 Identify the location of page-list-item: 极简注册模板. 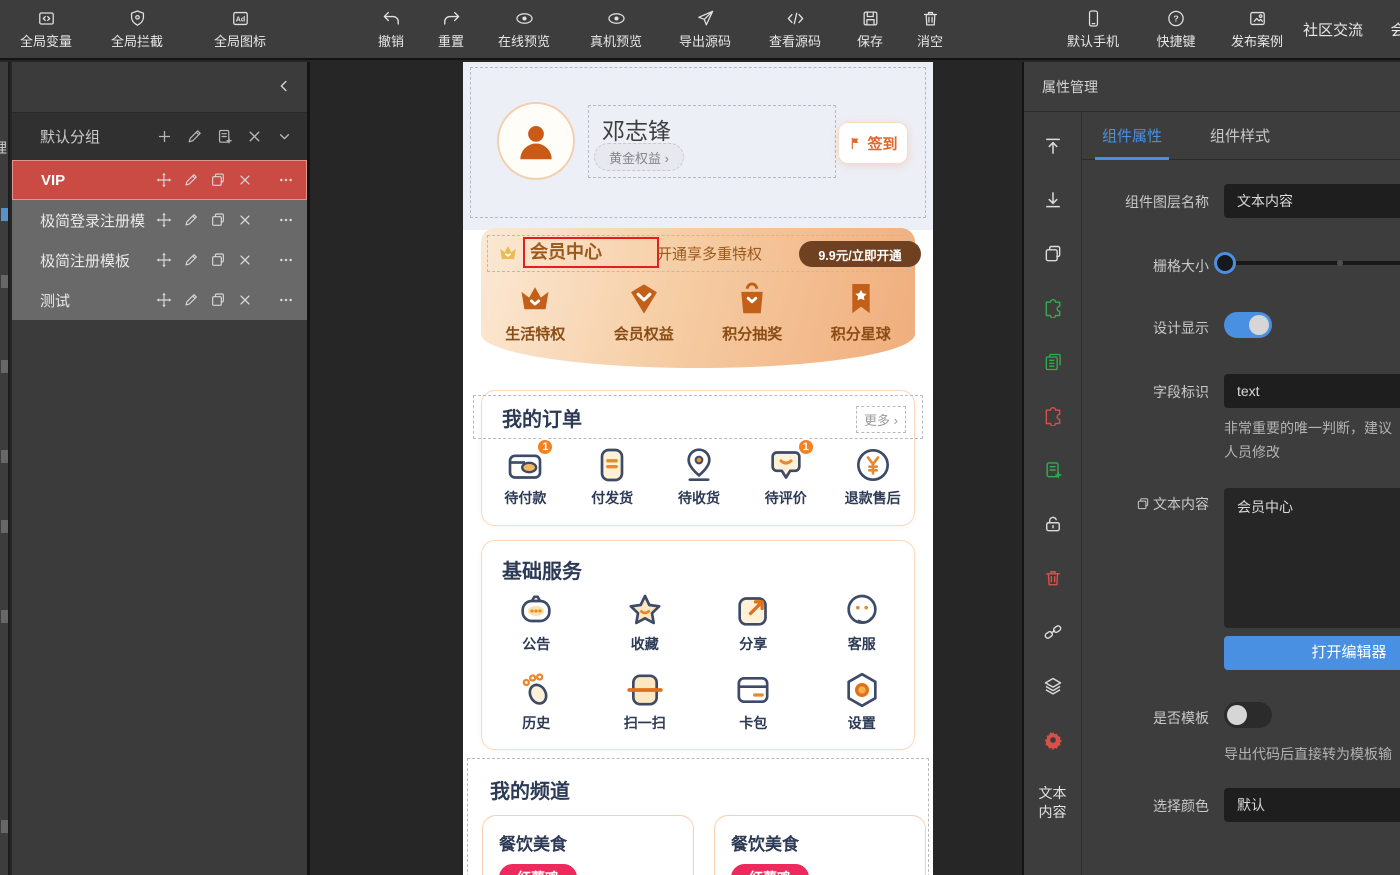
(159, 260).